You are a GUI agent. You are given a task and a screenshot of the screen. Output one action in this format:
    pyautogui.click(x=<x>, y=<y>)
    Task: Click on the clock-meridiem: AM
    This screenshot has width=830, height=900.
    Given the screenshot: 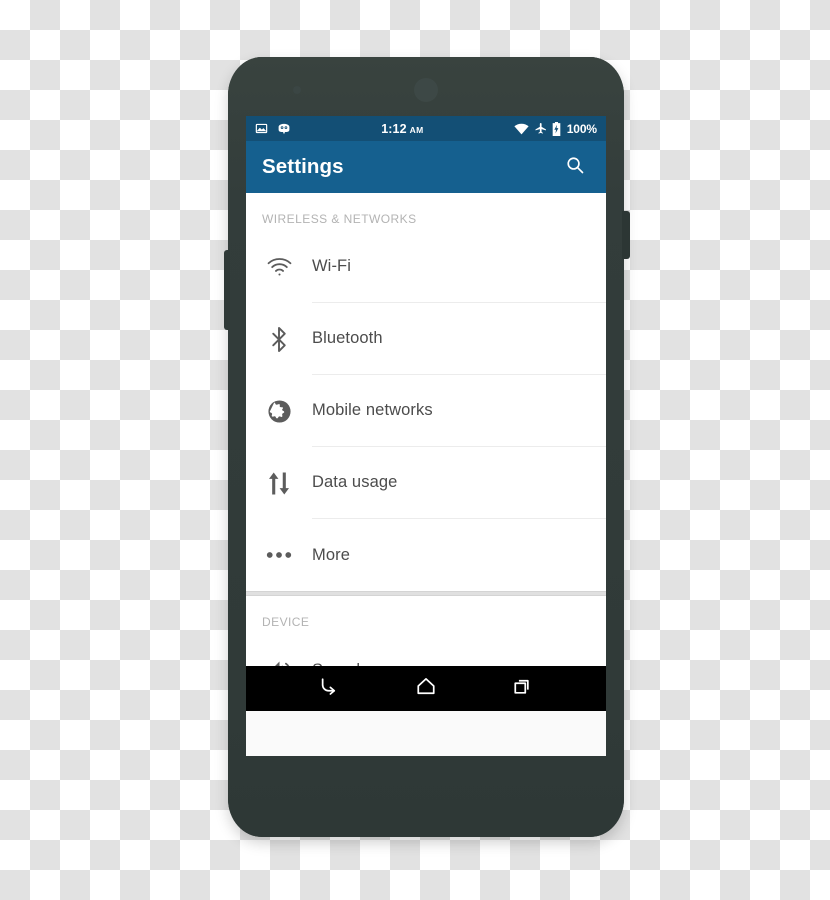 What is the action you would take?
    pyautogui.click(x=416, y=129)
    